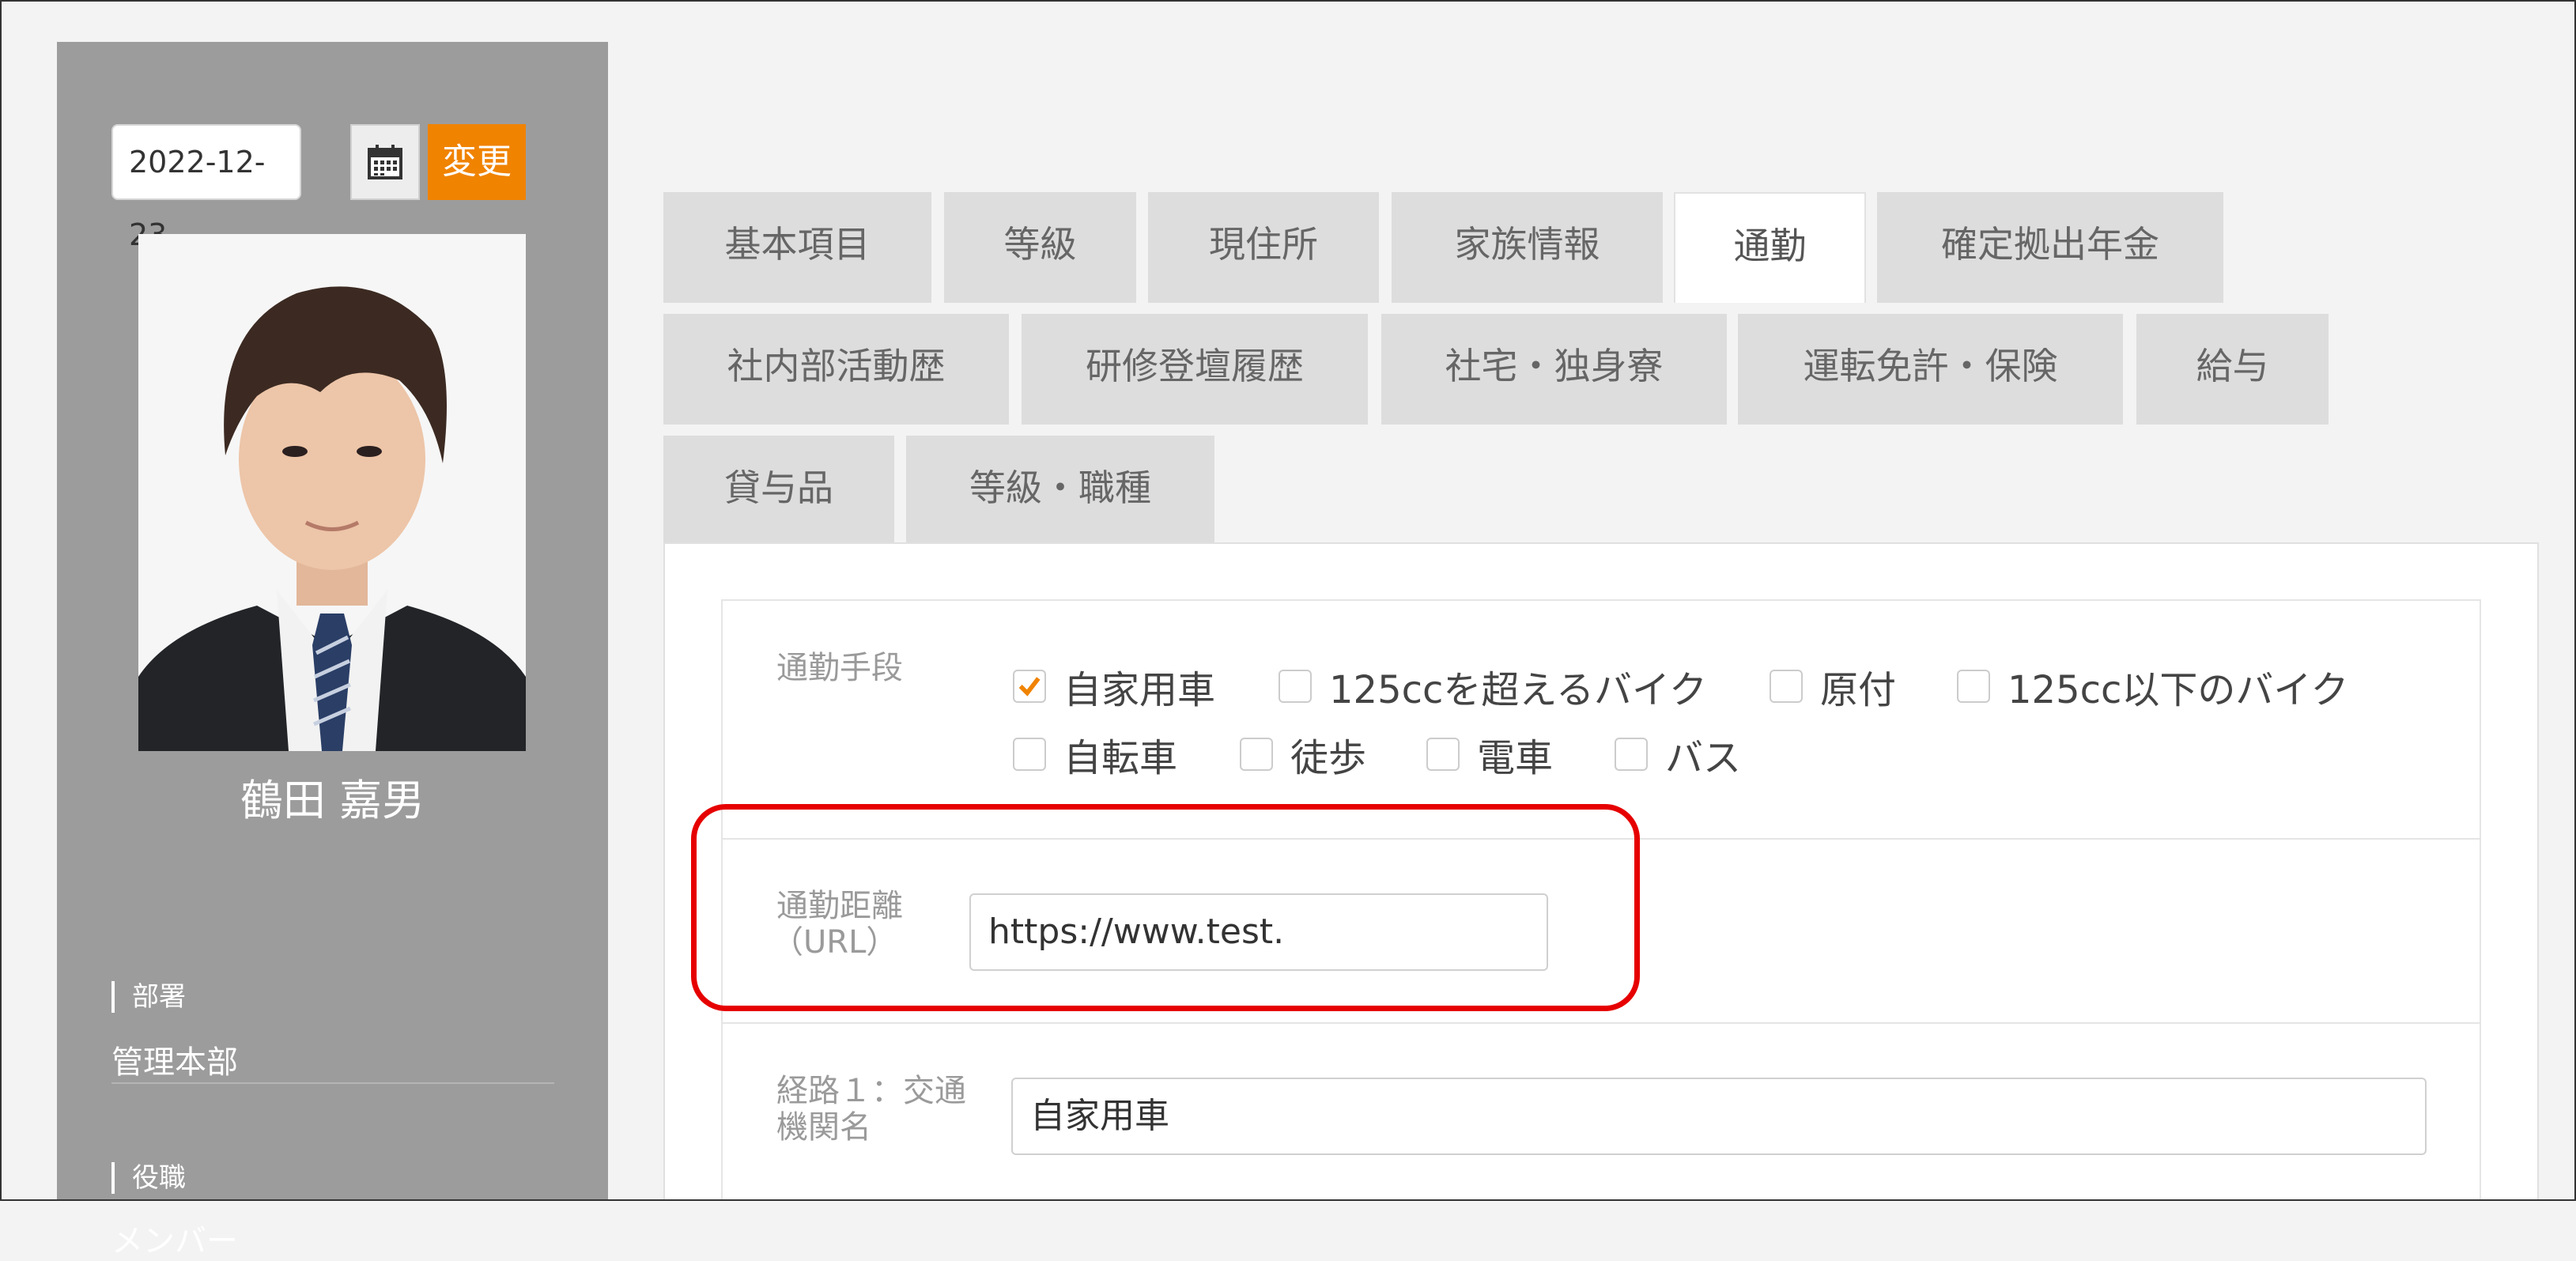 The height and width of the screenshot is (1261, 2576). Describe the element at coordinates (1518, 690) in the screenshot. I see `checkbox-label: 125ccを超えるバイク` at that location.